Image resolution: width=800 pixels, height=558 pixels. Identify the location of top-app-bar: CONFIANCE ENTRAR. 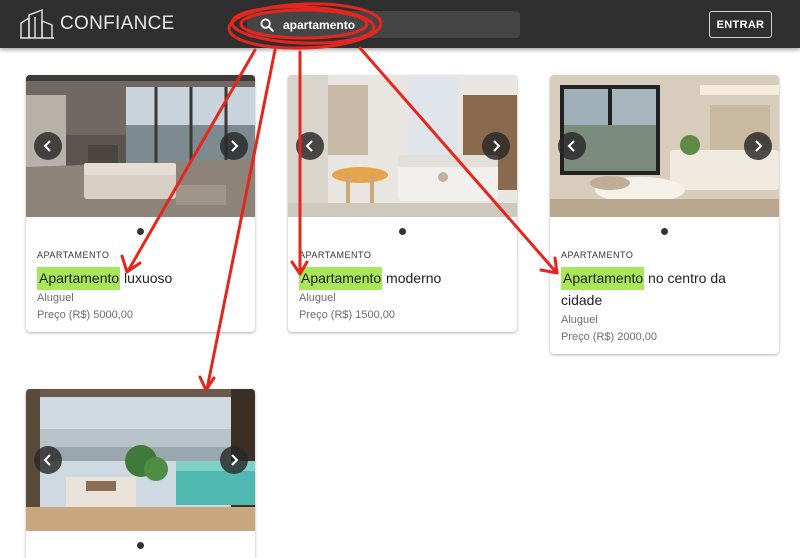
(400, 24).